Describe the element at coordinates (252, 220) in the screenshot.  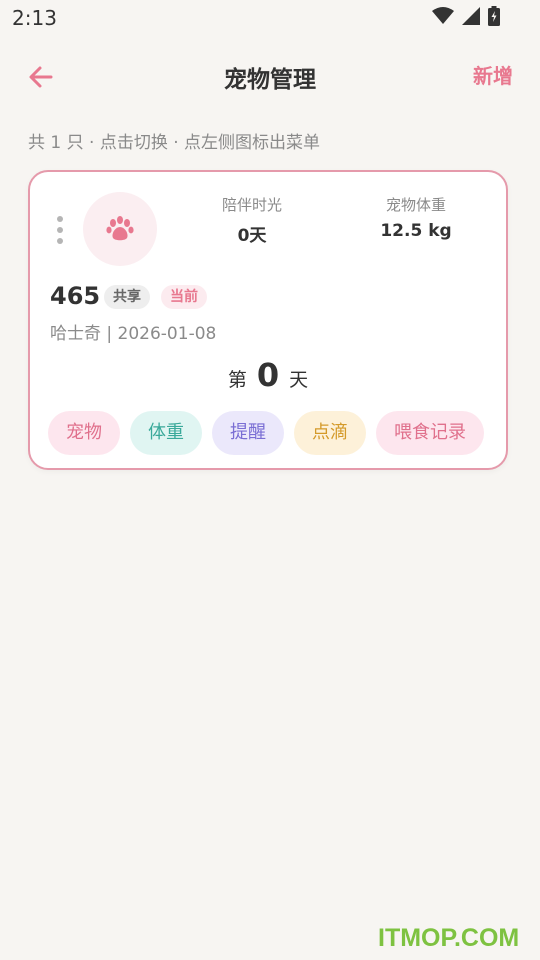
I see `companion-time-stat: 陪伴时光 0天` at that location.